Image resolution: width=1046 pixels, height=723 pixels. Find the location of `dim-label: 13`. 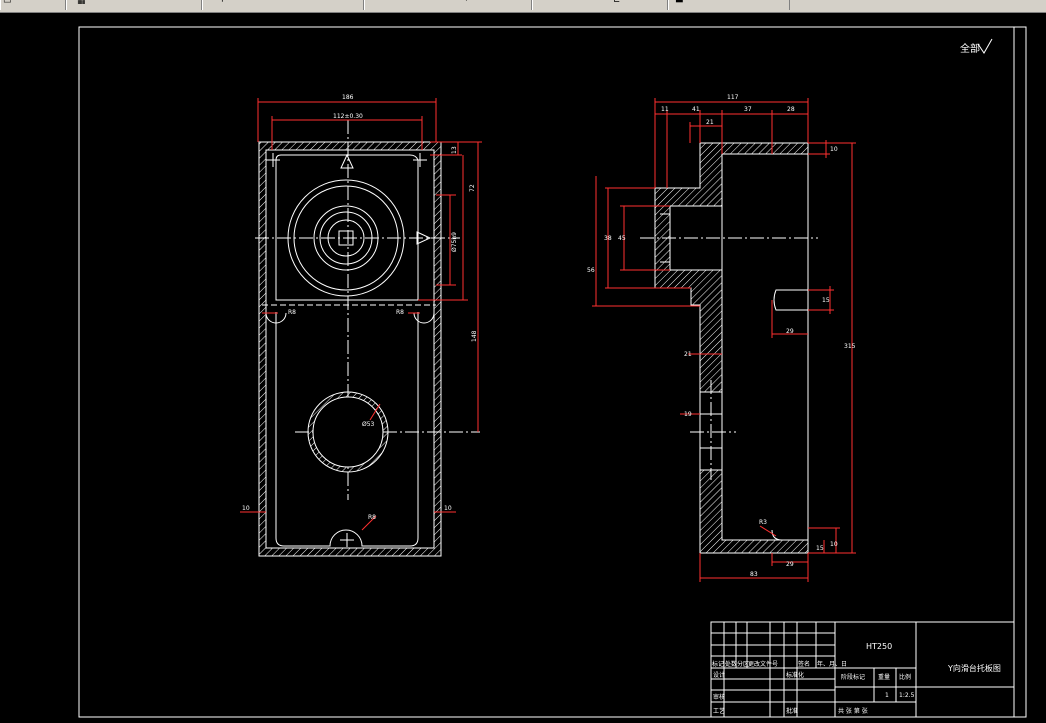

dim-label: 13 is located at coordinates (454, 150).